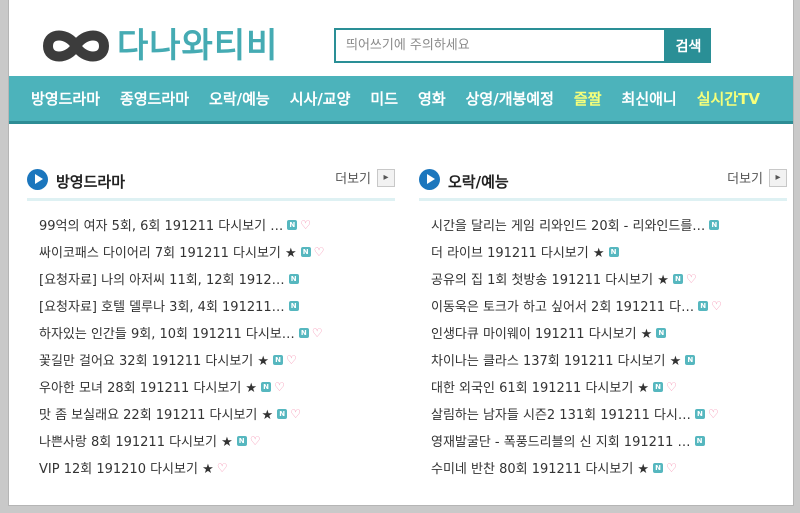 This screenshot has height=513, width=800. What do you see at coordinates (649, 98) in the screenshot?
I see `nav-item: 최신애니` at bounding box center [649, 98].